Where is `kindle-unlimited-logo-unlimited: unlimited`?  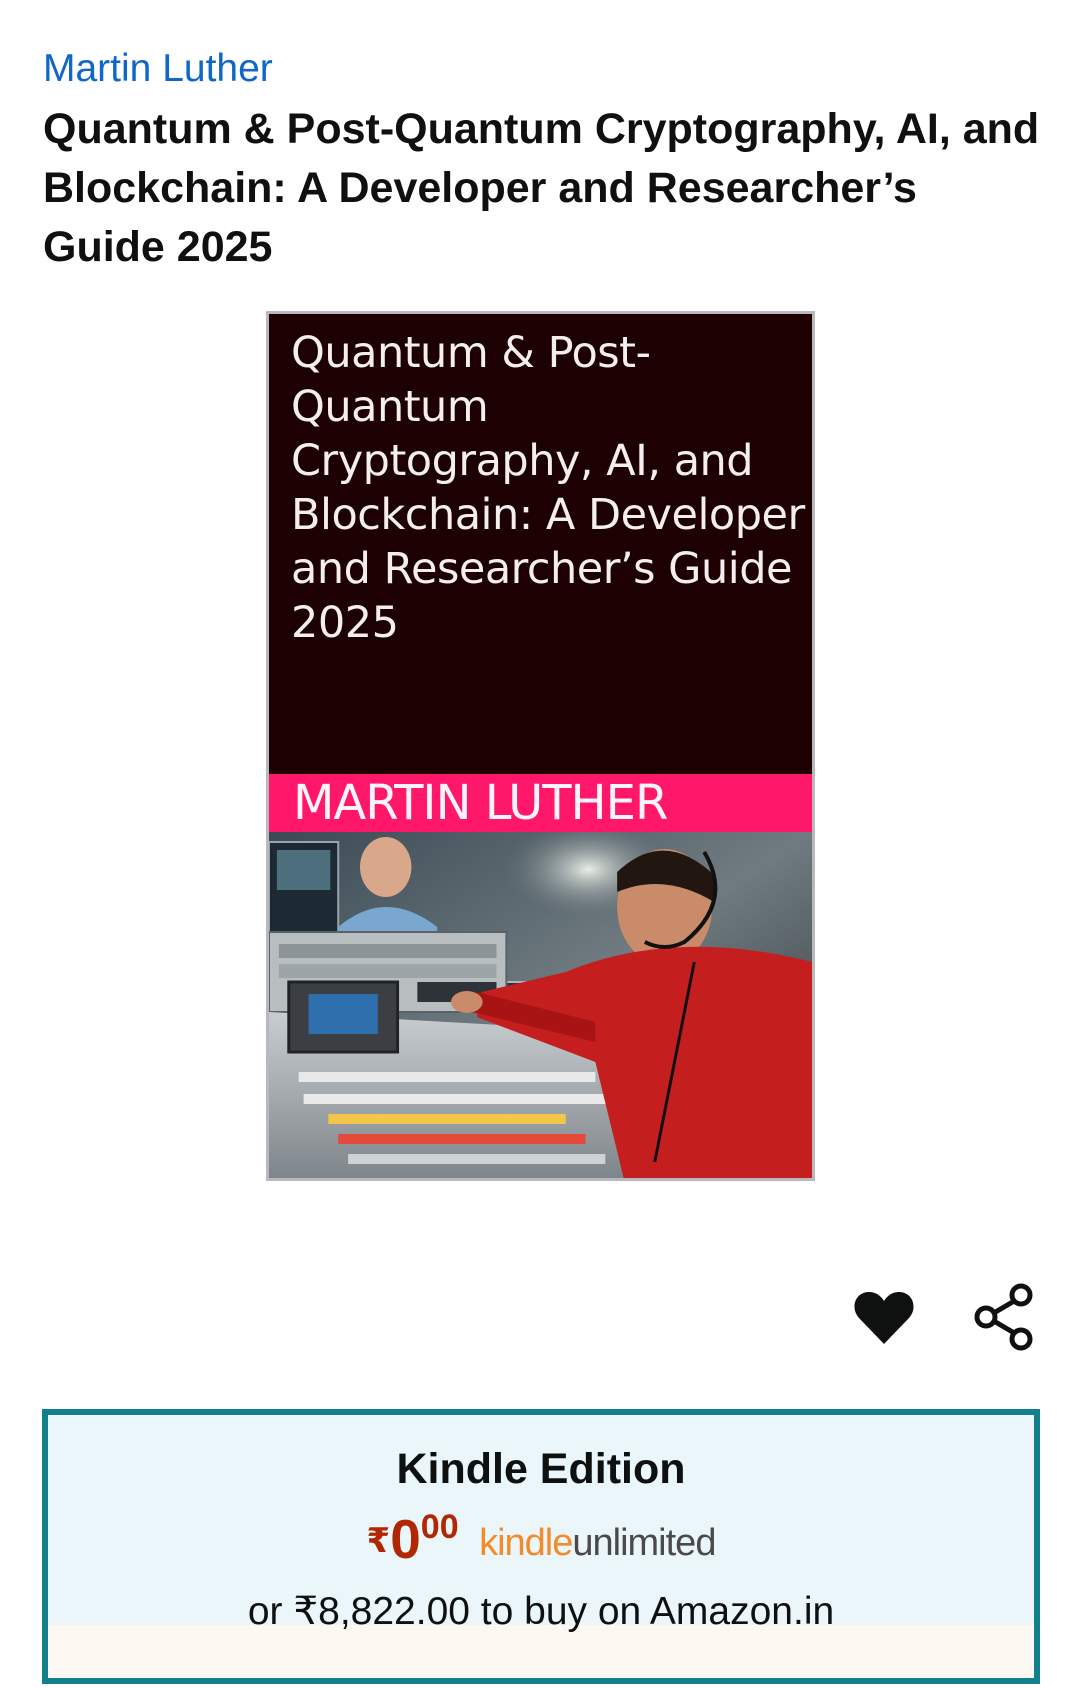
kindle-unlimited-logo-unlimited: unlimited is located at coordinates (644, 1543).